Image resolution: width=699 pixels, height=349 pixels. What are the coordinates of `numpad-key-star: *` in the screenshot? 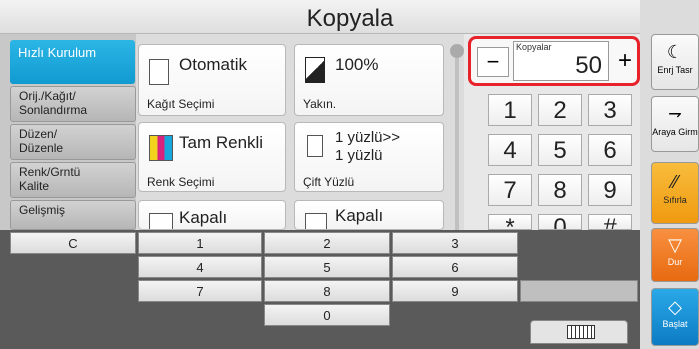 It's located at (510, 222).